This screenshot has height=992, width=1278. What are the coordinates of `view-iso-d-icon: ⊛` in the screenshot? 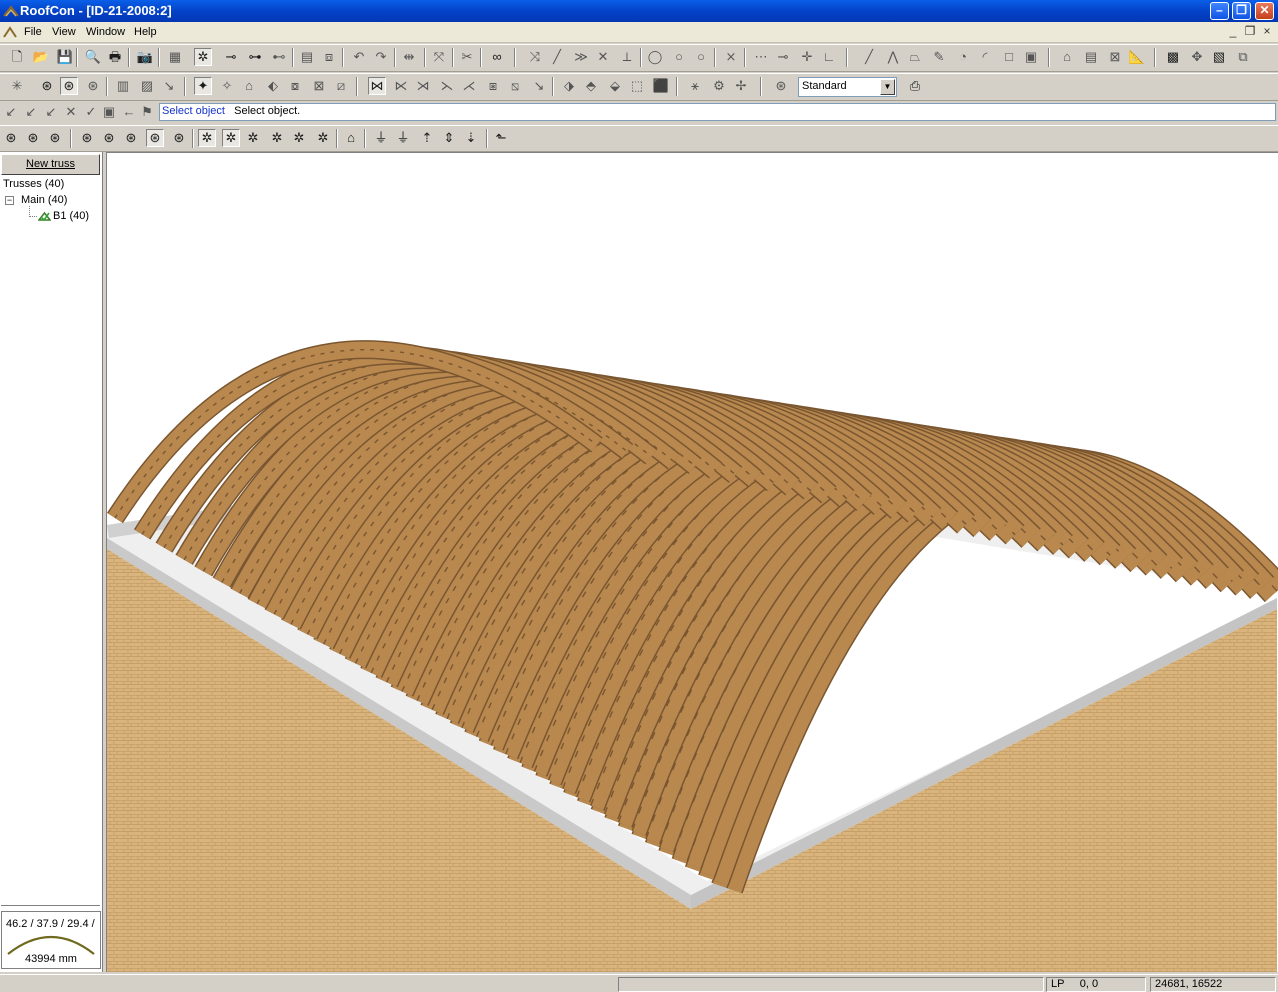 It's located at (155, 138).